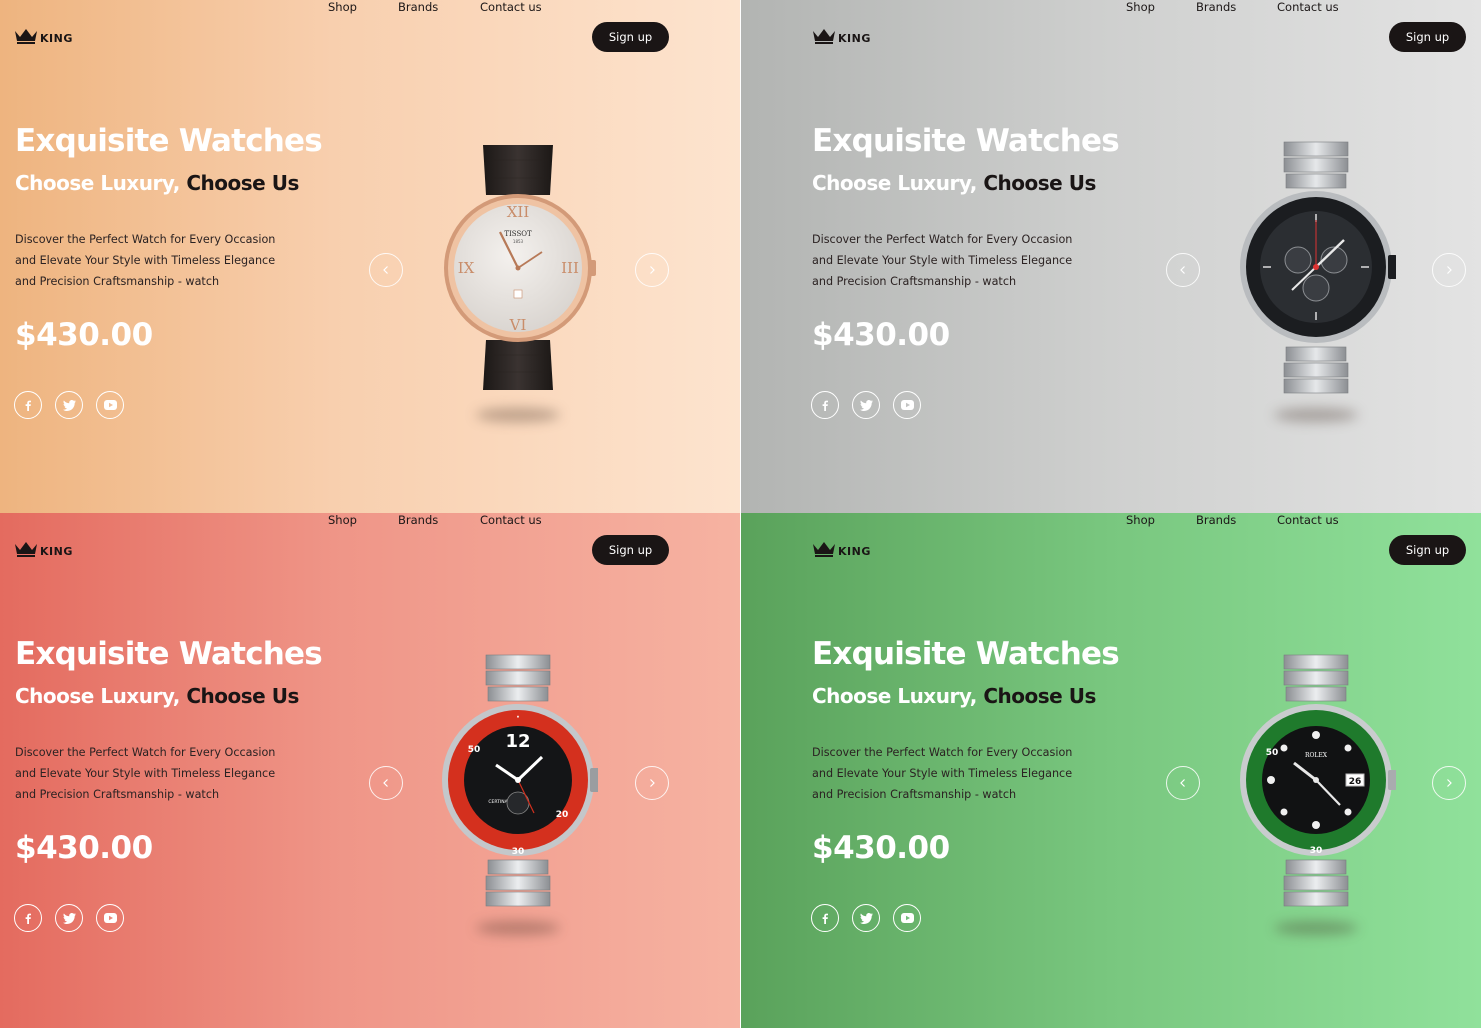  What do you see at coordinates (1318, 780) in the screenshot?
I see `rolex-watch-image: 26 ROLEX 50 30` at bounding box center [1318, 780].